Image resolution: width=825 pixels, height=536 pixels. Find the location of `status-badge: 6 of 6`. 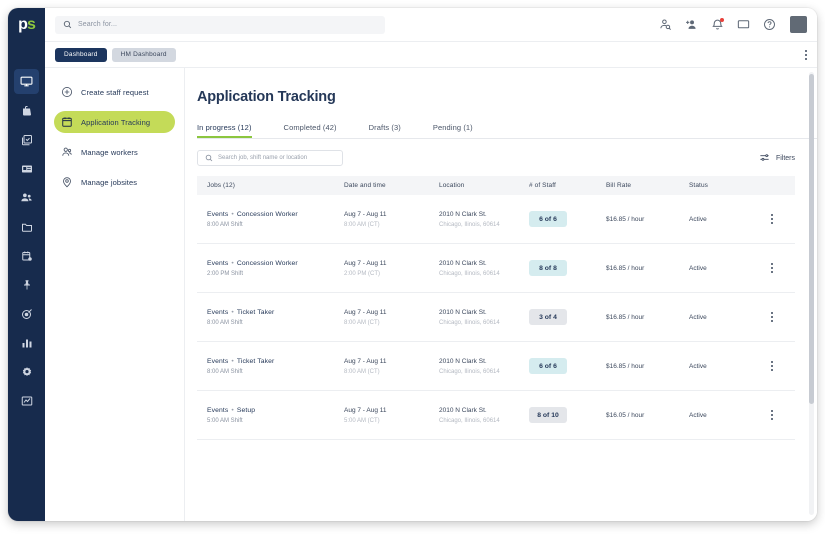

status-badge: 6 of 6 is located at coordinates (548, 219).